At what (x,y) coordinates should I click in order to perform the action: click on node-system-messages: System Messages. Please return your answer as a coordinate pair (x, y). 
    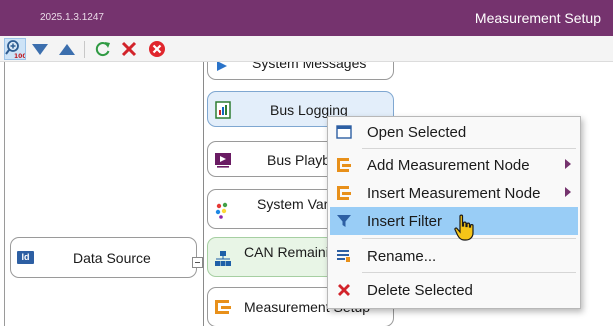
    Looking at the image, I should click on (300, 71).